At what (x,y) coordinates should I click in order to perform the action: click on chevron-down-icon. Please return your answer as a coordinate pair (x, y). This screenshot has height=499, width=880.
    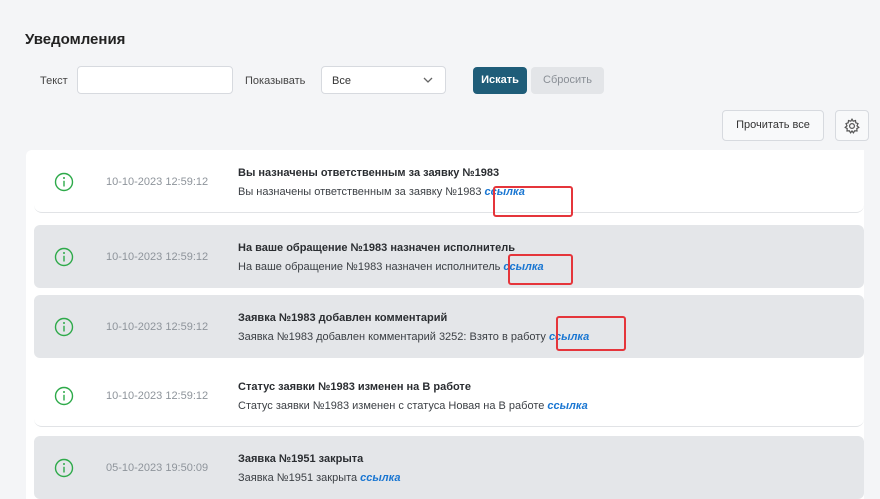
    Looking at the image, I should click on (428, 80).